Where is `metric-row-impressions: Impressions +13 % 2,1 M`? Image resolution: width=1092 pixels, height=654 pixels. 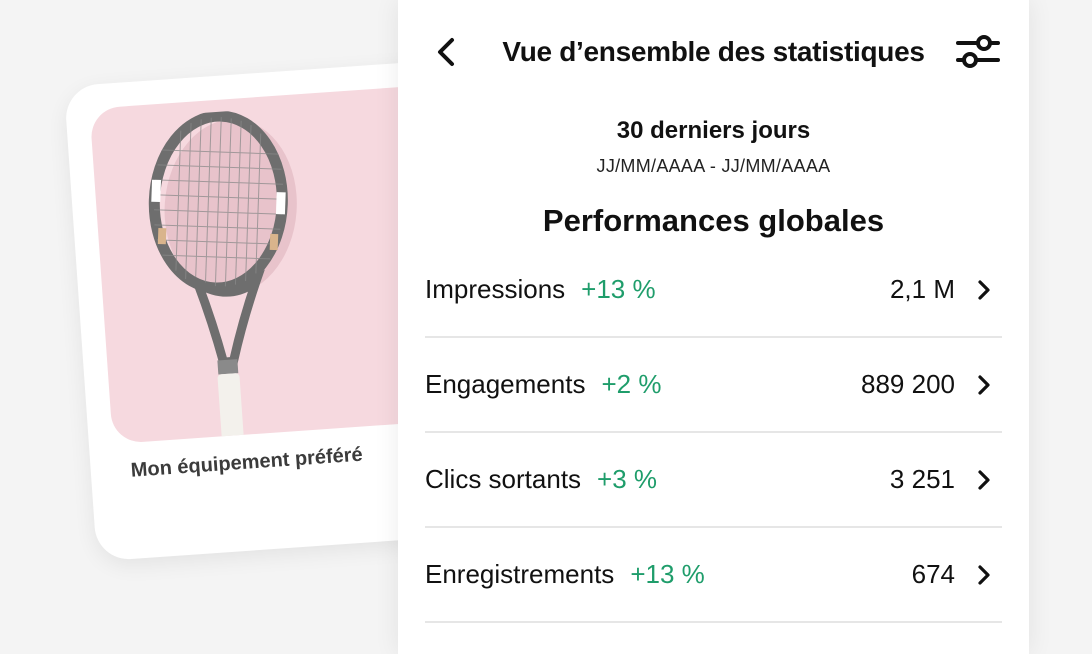
metric-row-impressions: Impressions +13 % 2,1 M is located at coordinates (713, 290).